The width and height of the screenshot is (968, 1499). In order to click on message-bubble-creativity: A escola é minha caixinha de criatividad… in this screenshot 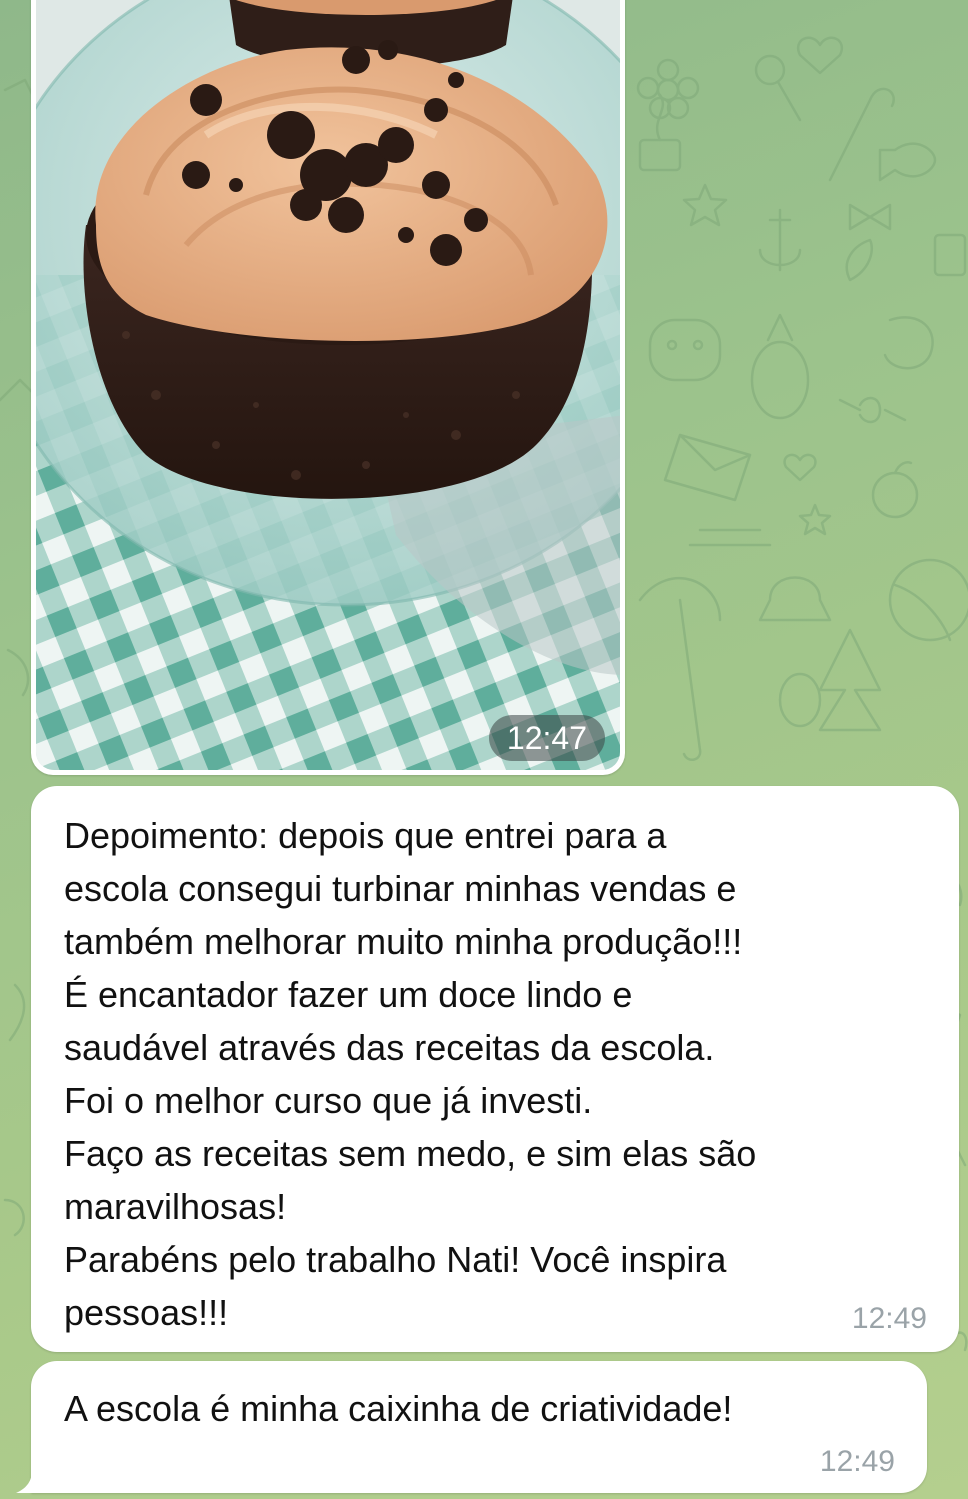, I will do `click(479, 1427)`.